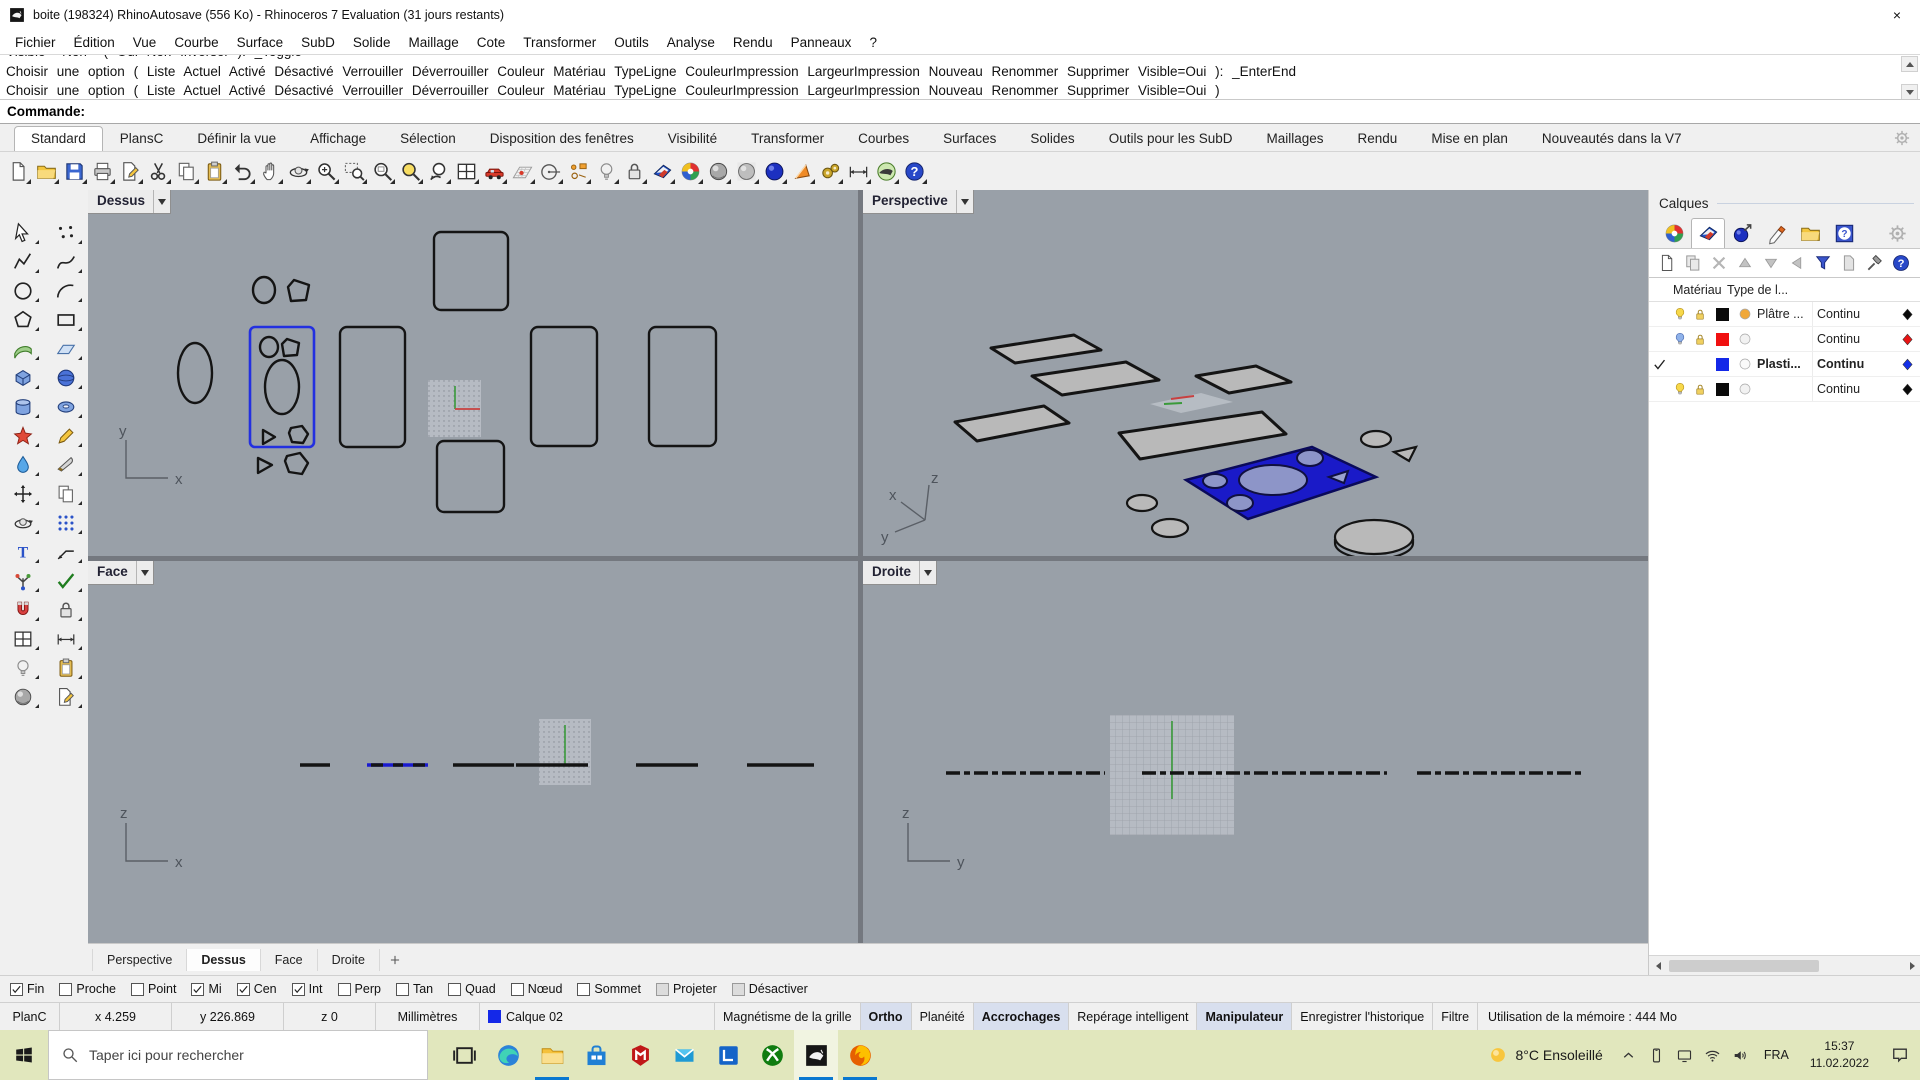 This screenshot has width=1920, height=1080. I want to click on open-folder-button, so click(46, 171).